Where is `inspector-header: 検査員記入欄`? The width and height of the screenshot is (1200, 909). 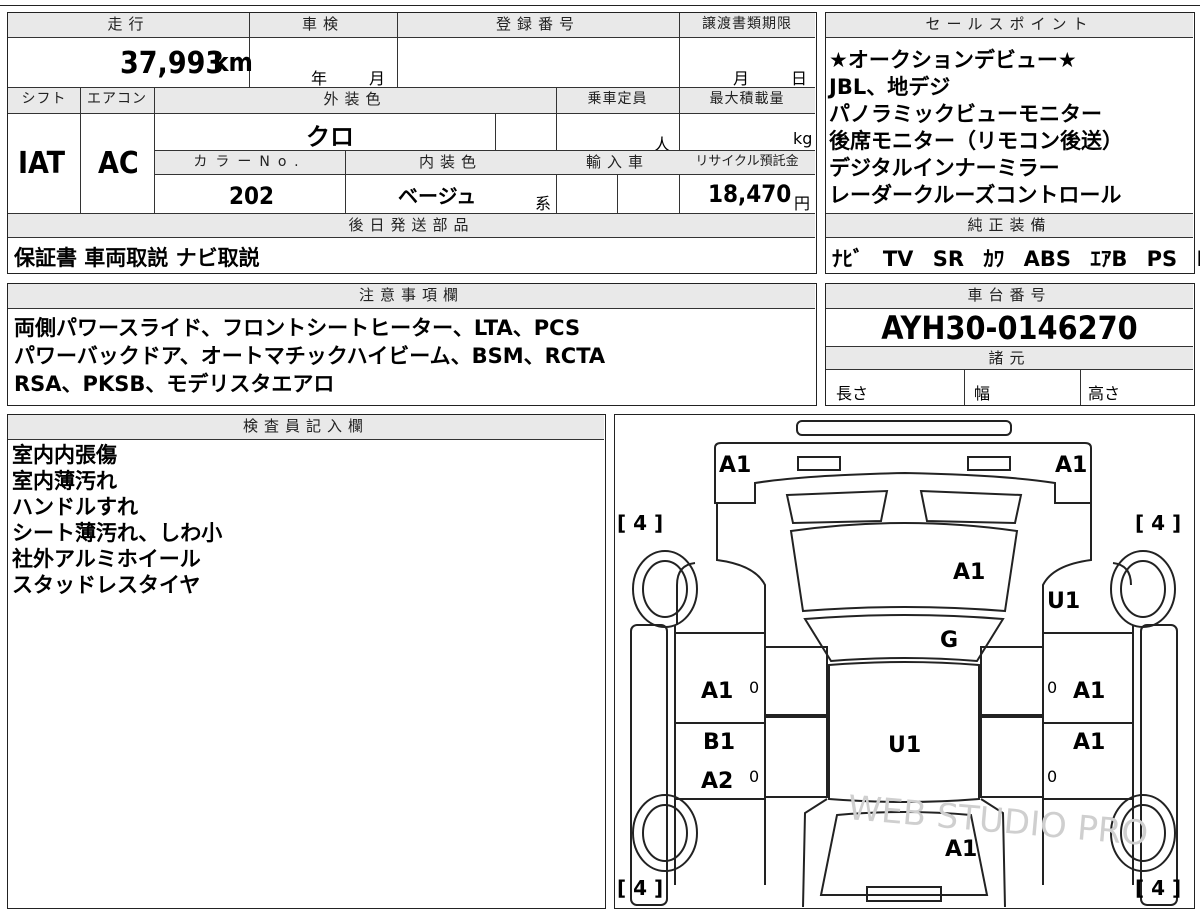
inspector-header: 検査員記入欄 is located at coordinates (306, 427).